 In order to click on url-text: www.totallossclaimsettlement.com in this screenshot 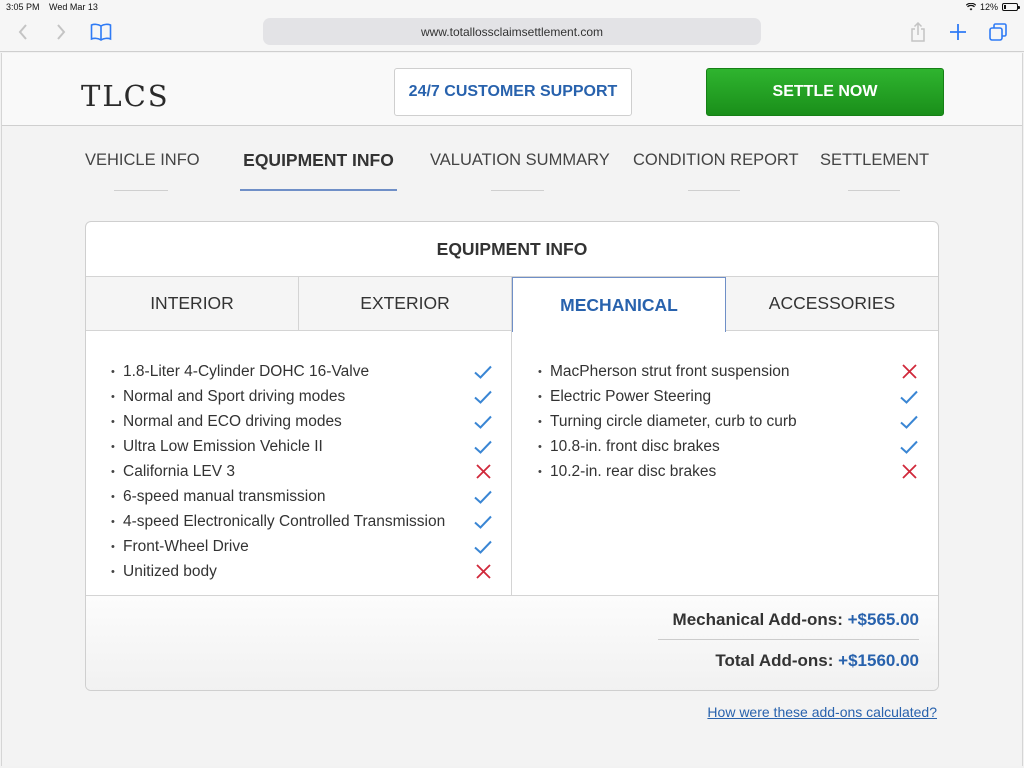, I will do `click(512, 31)`.